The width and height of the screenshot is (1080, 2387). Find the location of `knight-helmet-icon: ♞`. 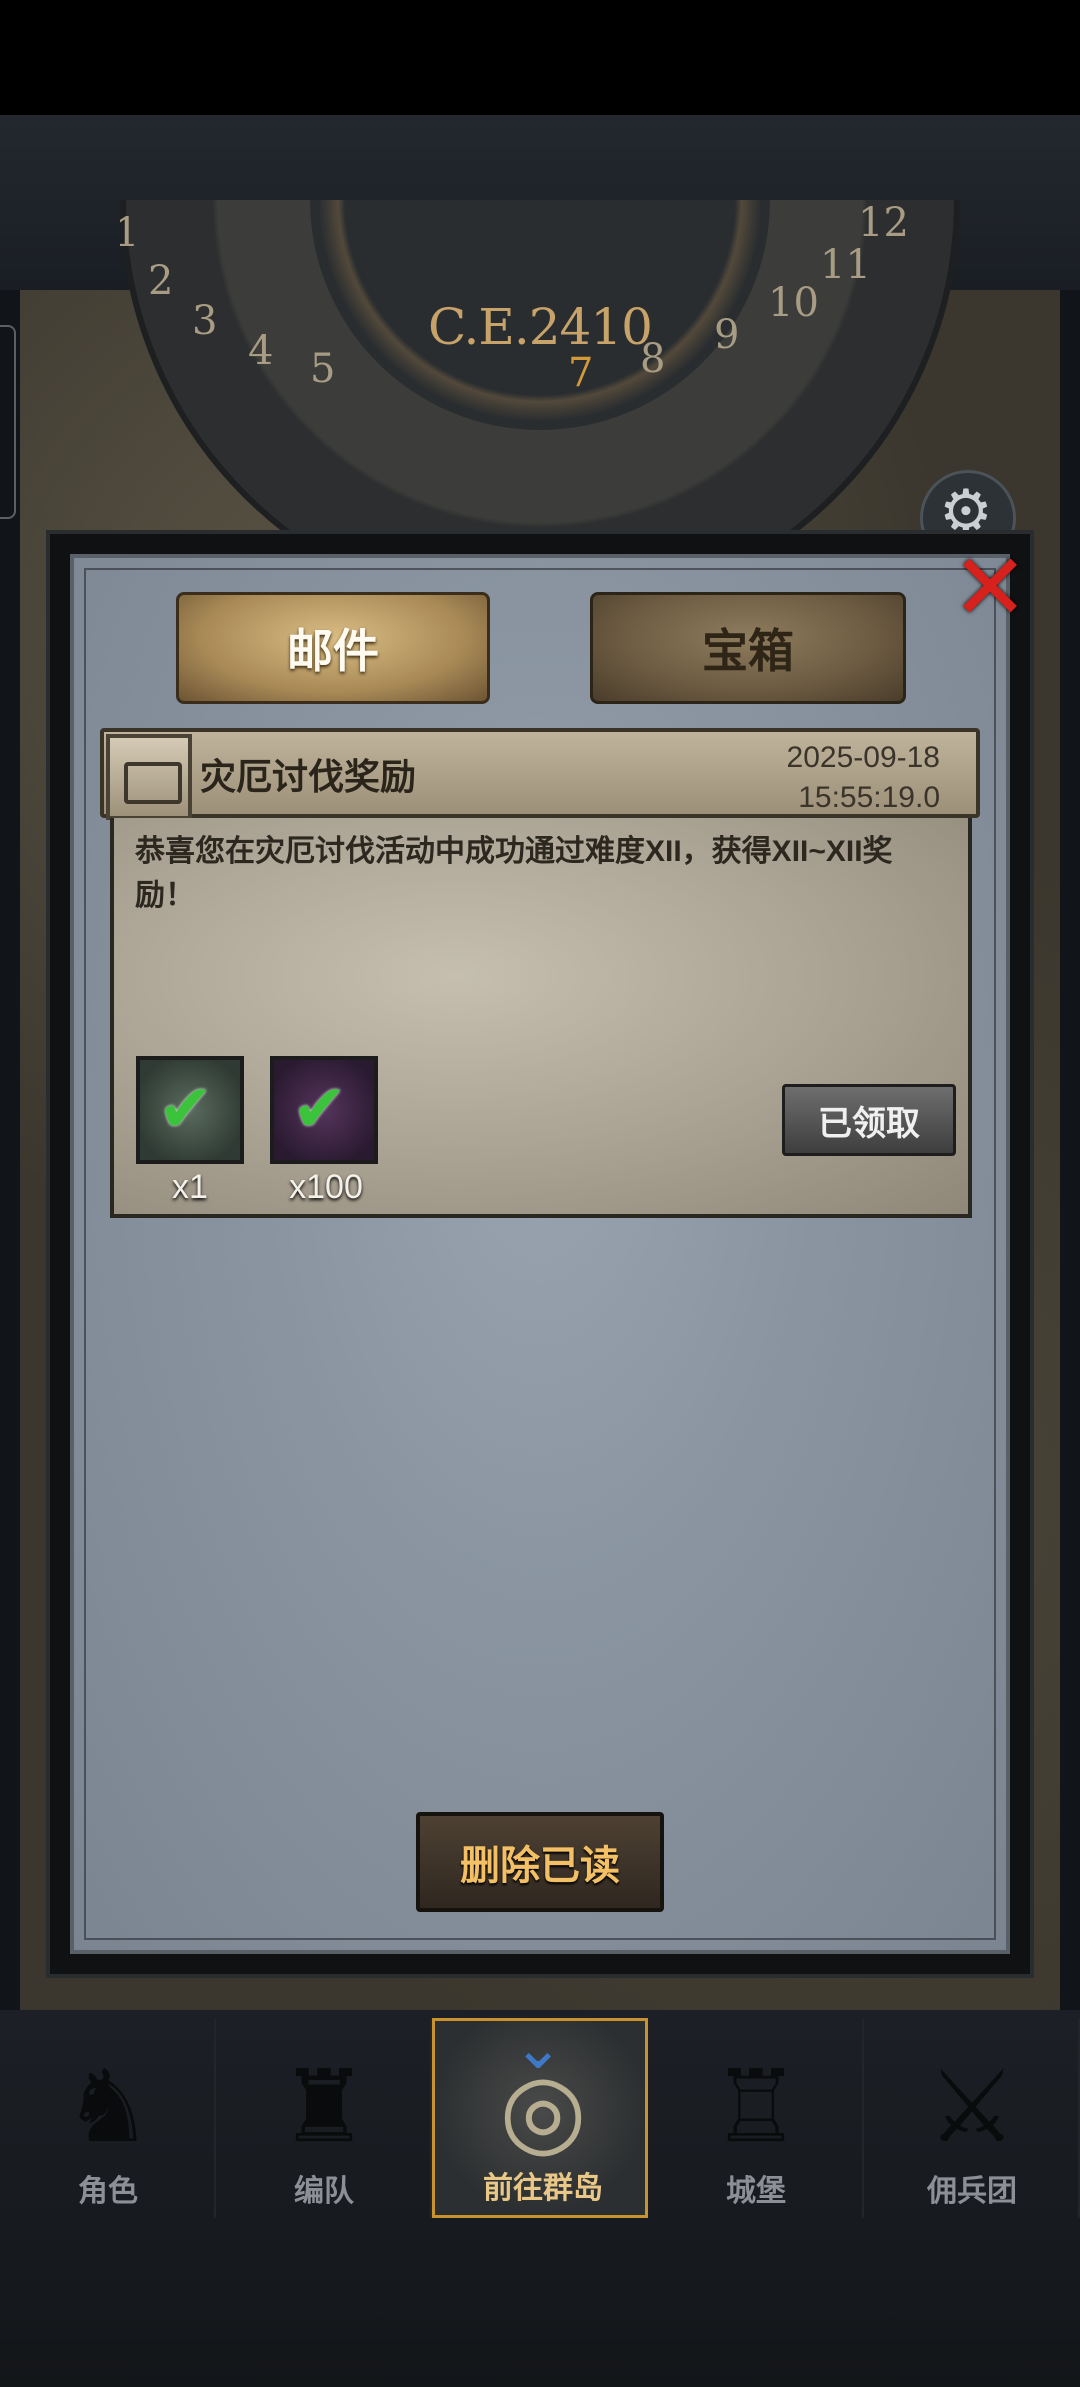

knight-helmet-icon: ♞ is located at coordinates (108, 2107).